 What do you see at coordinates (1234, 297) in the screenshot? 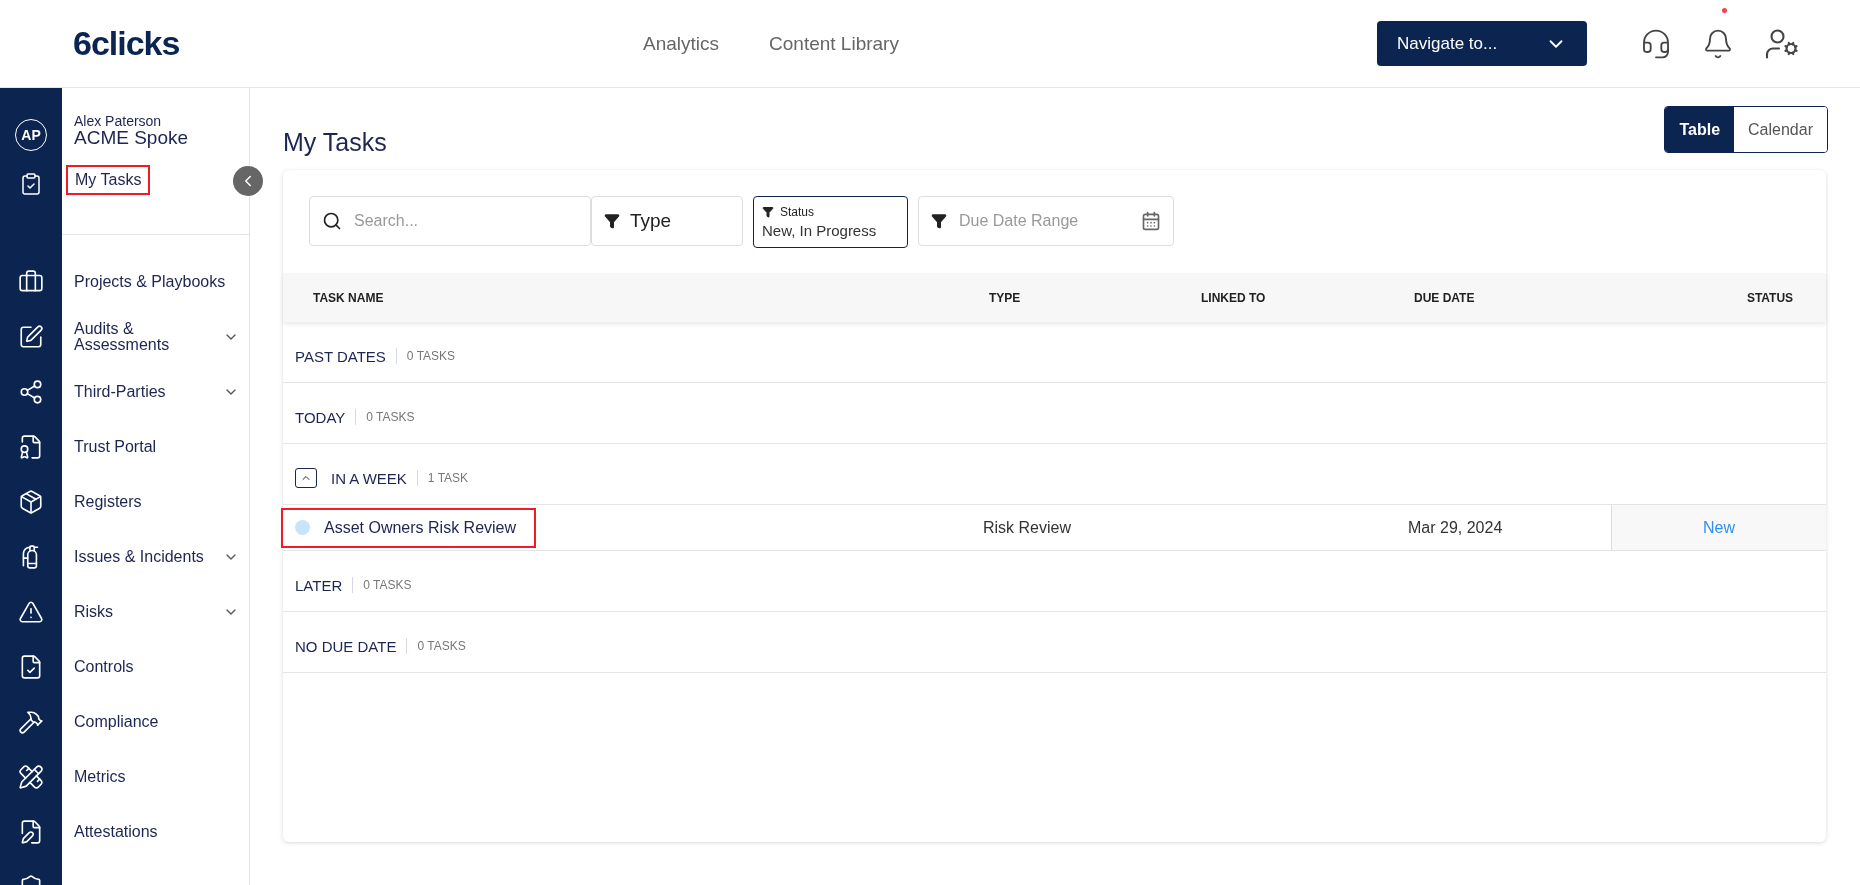
I see `column-header: LINKED TO` at bounding box center [1234, 297].